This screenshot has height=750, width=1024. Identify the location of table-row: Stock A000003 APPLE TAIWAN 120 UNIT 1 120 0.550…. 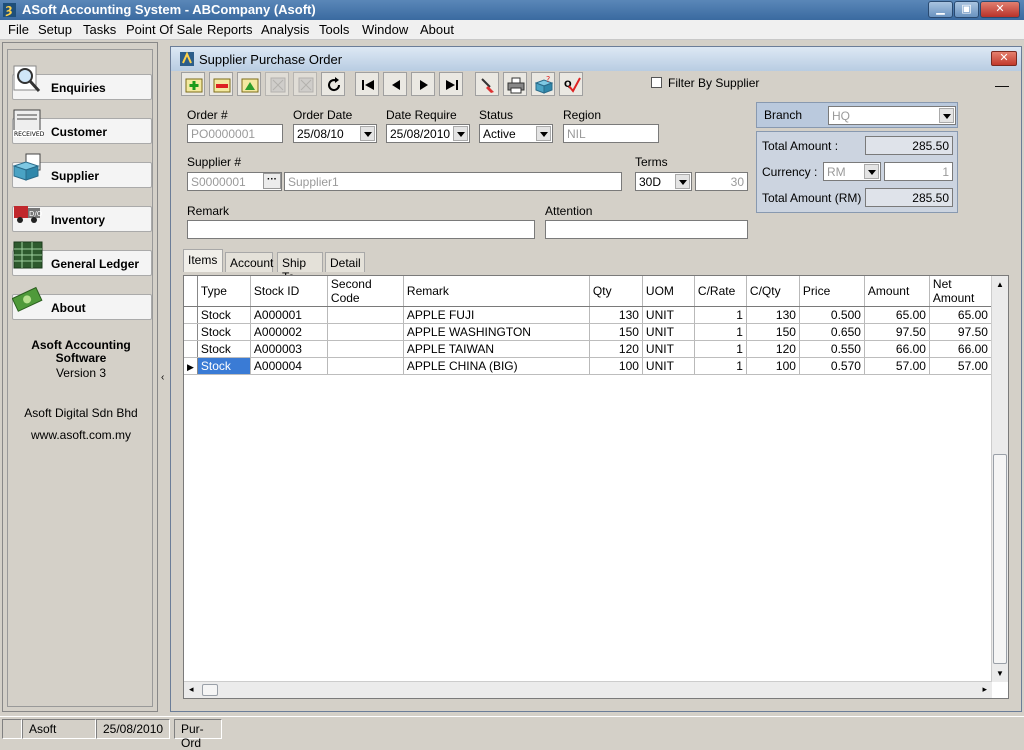
(588, 349).